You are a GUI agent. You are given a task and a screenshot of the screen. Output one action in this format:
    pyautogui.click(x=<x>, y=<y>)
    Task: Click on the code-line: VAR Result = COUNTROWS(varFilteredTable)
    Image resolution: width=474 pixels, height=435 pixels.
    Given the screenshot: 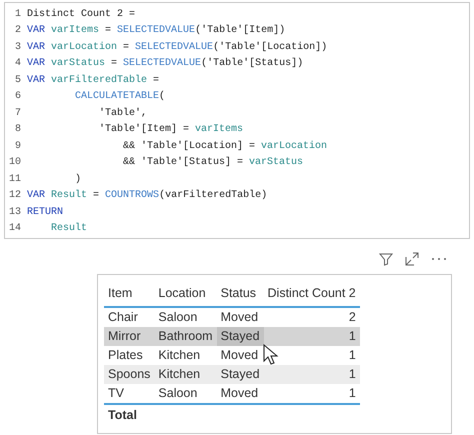 What is the action you would take?
    pyautogui.click(x=147, y=196)
    